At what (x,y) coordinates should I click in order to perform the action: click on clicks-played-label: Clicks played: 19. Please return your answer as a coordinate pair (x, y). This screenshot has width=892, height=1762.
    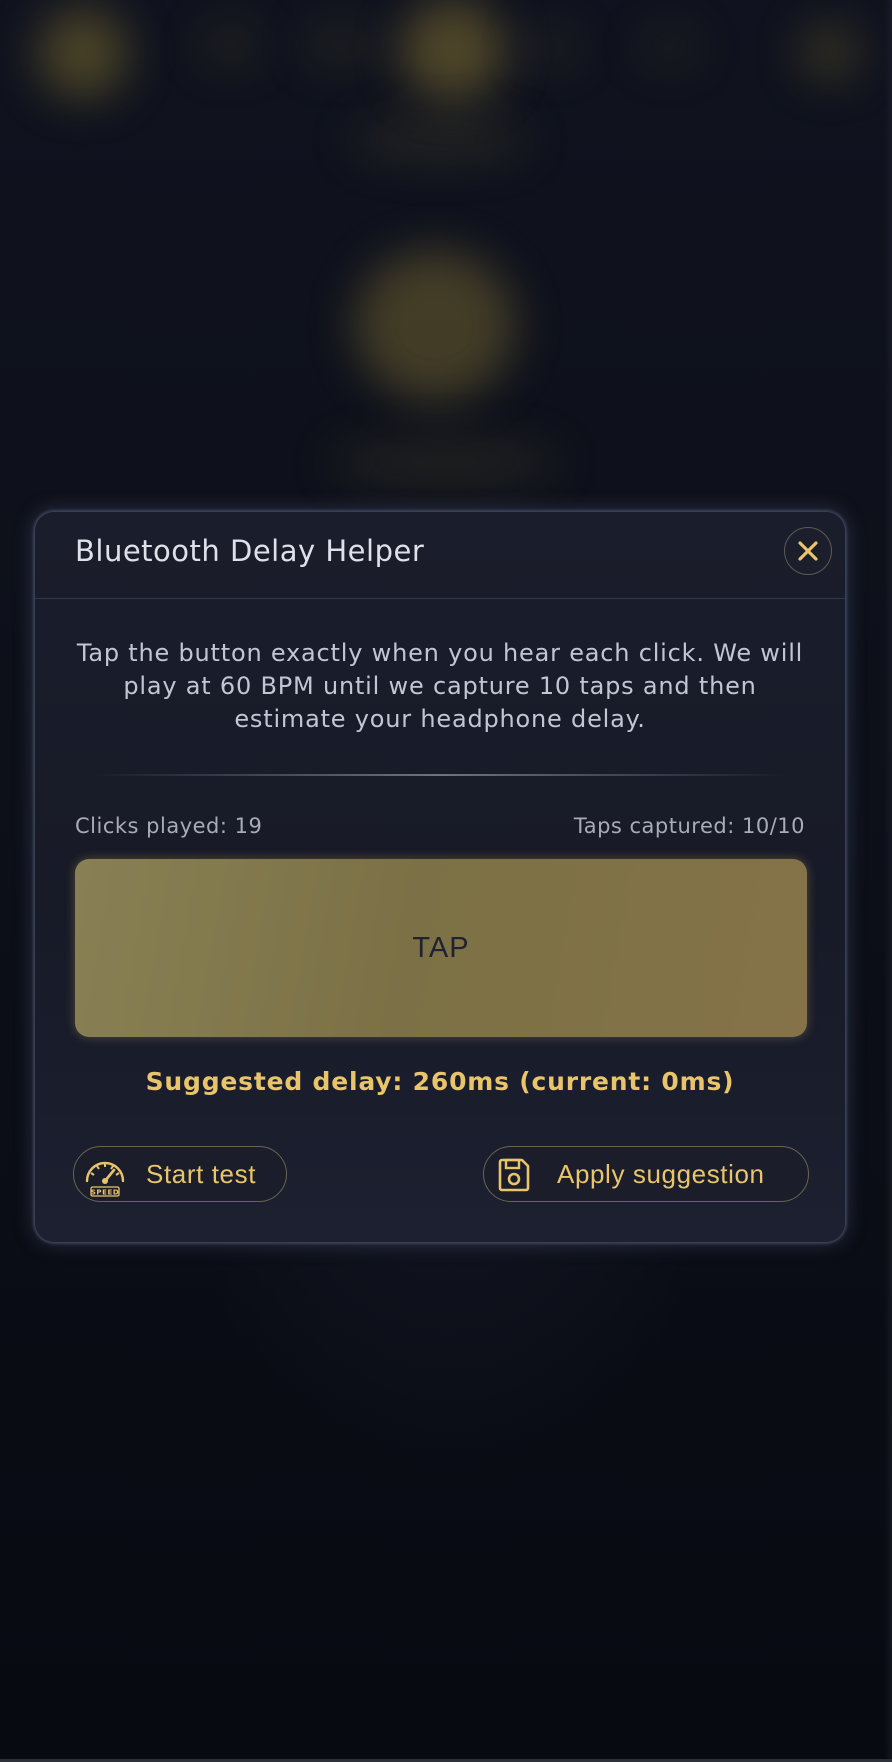
    Looking at the image, I should click on (169, 826).